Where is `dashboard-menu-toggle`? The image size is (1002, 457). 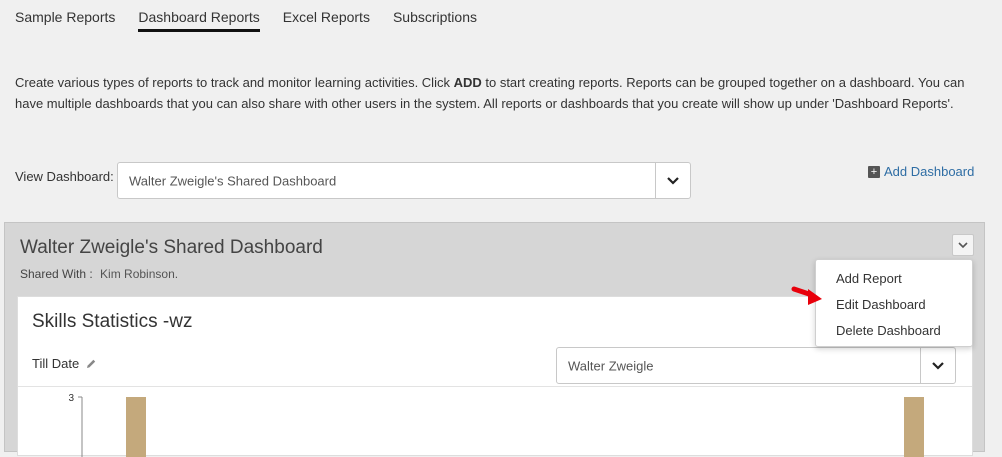
dashboard-menu-toggle is located at coordinates (963, 245).